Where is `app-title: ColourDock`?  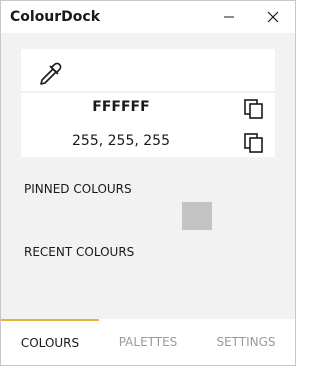
app-title: ColourDock is located at coordinates (55, 17).